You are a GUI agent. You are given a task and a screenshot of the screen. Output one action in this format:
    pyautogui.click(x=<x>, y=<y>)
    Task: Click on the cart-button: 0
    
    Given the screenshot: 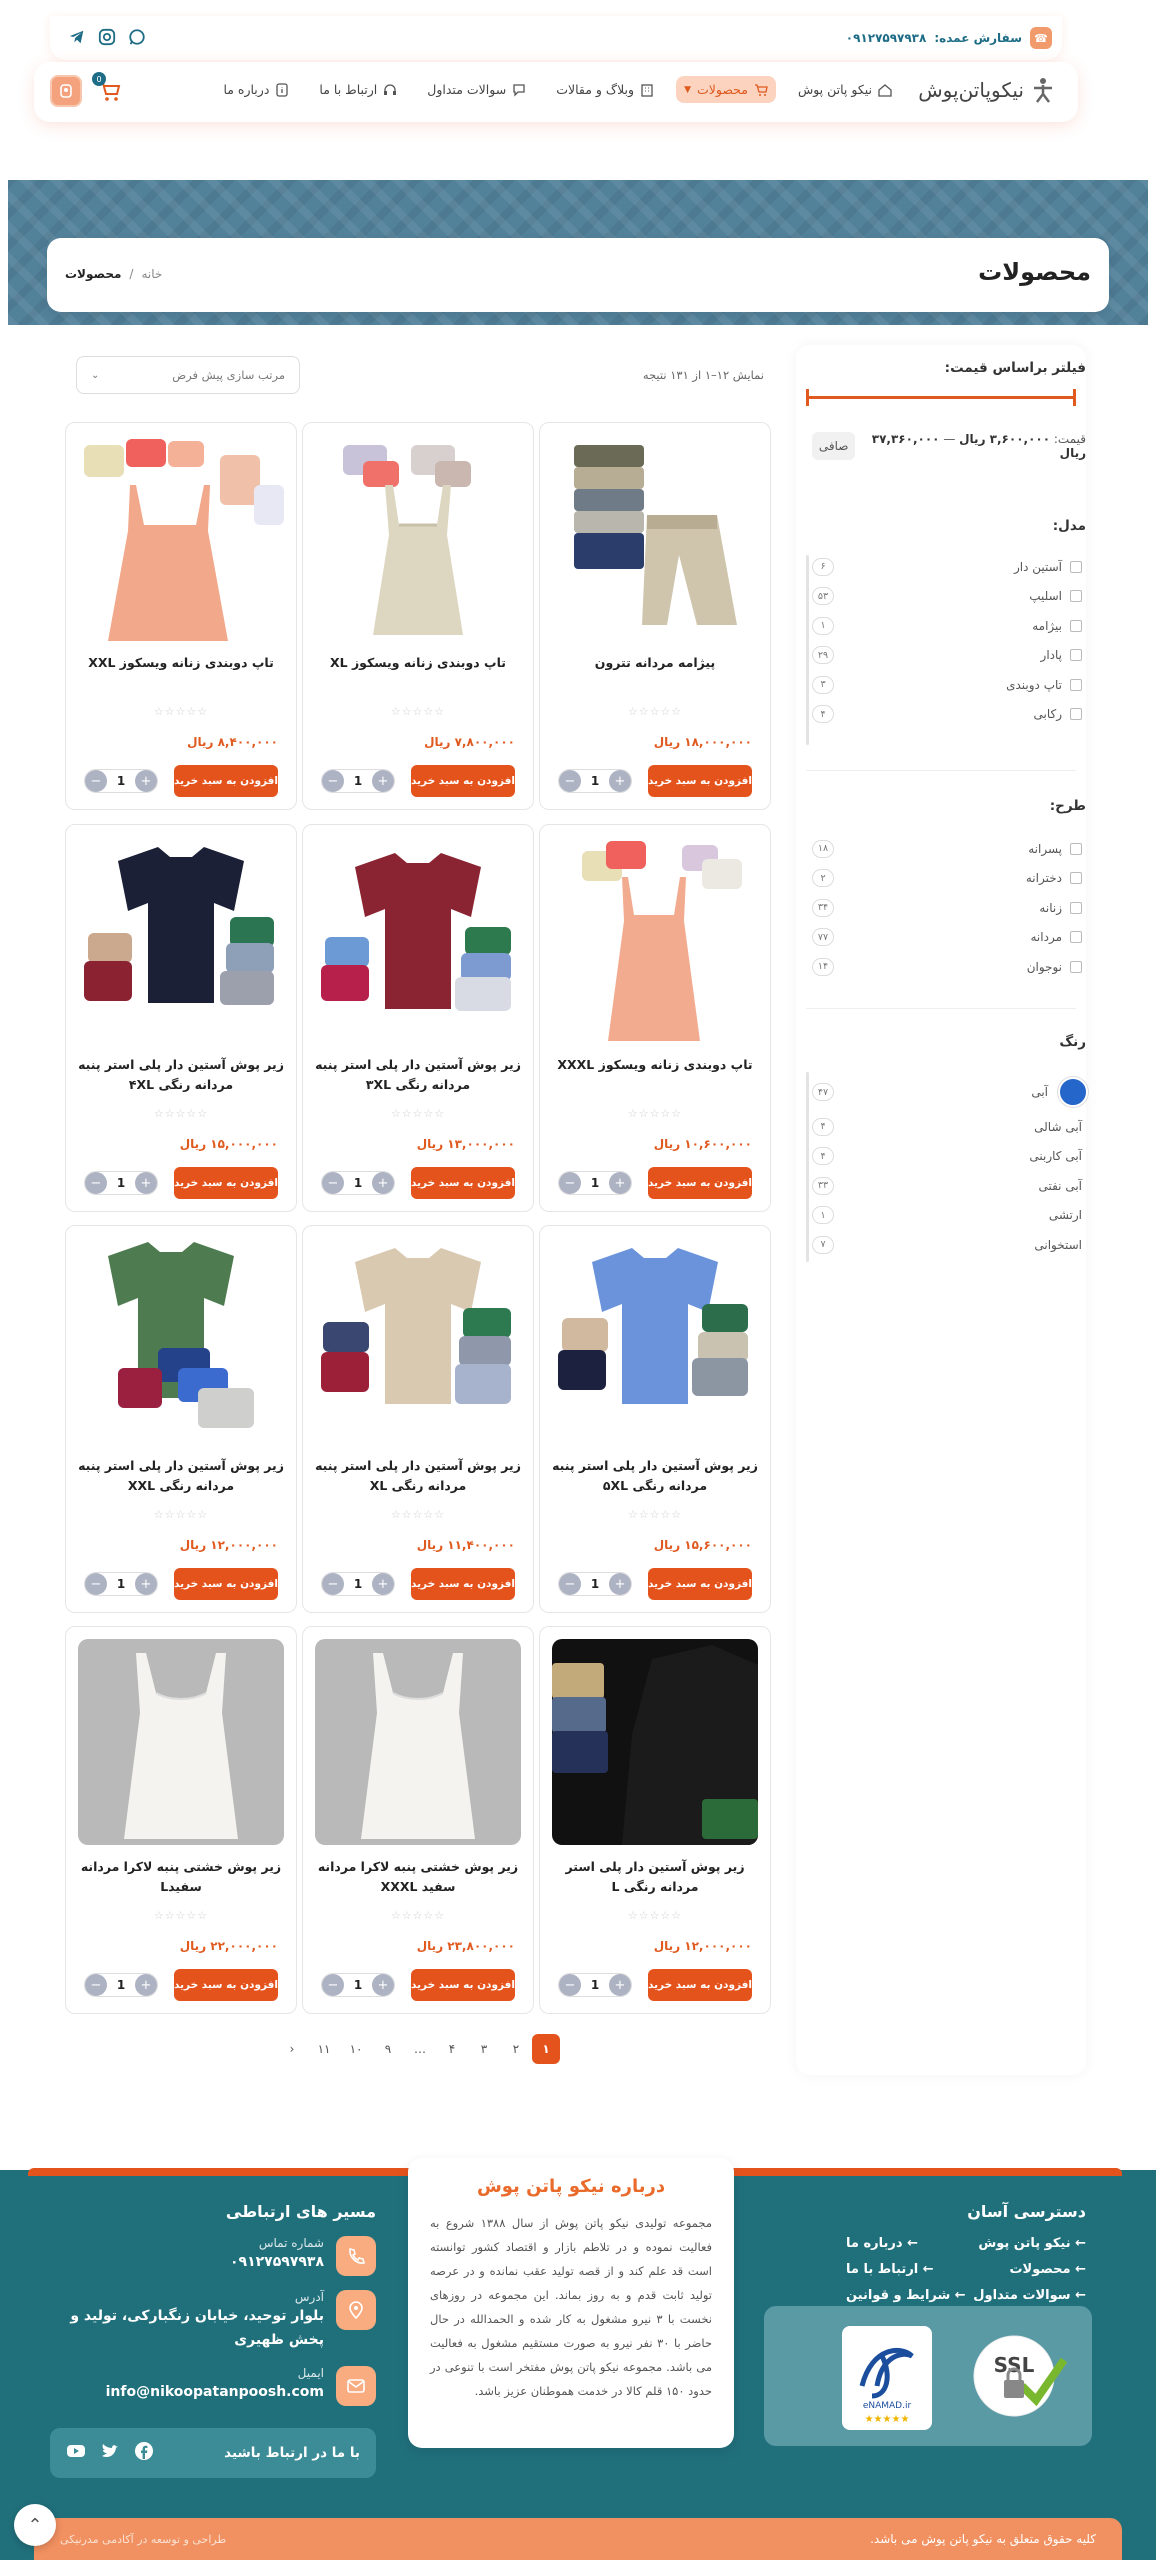 What is the action you would take?
    pyautogui.click(x=108, y=89)
    